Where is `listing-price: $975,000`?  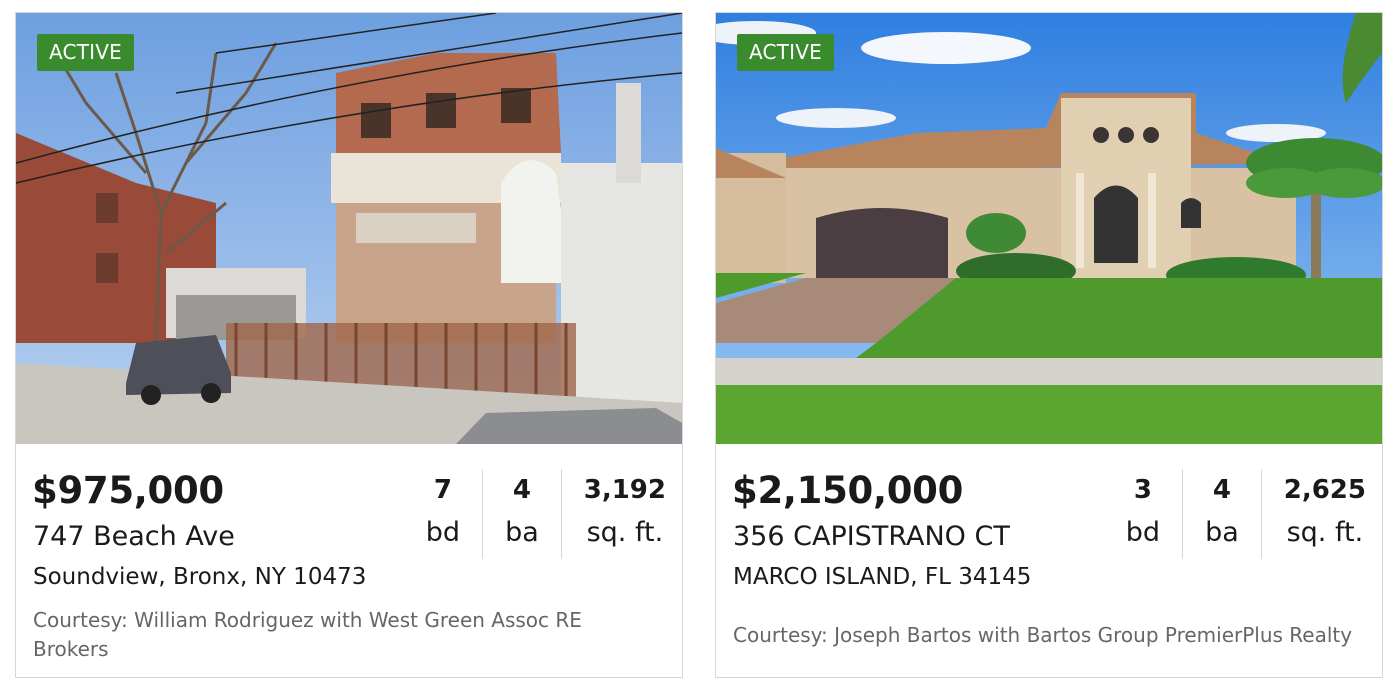 listing-price: $975,000 is located at coordinates (128, 490).